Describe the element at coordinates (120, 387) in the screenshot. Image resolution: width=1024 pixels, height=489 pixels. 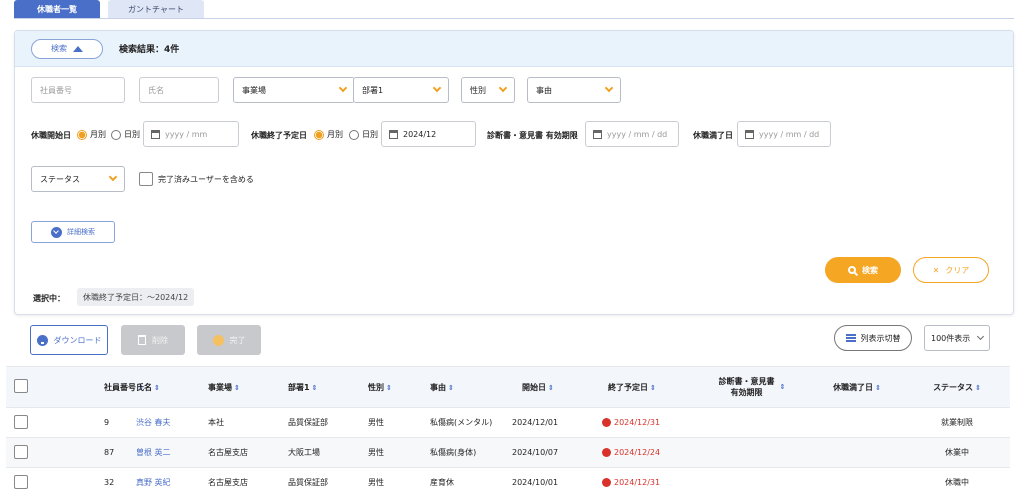
I see `header-label: 社員番号` at that location.